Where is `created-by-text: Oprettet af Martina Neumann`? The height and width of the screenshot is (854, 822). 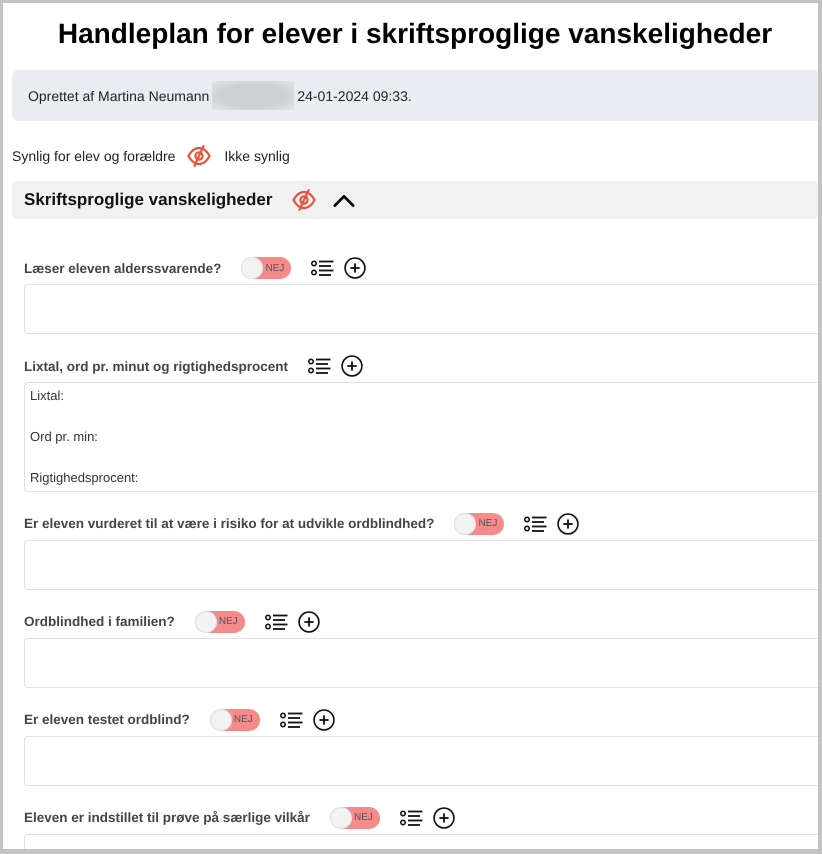
created-by-text: Oprettet af Martina Neumann is located at coordinates (119, 96).